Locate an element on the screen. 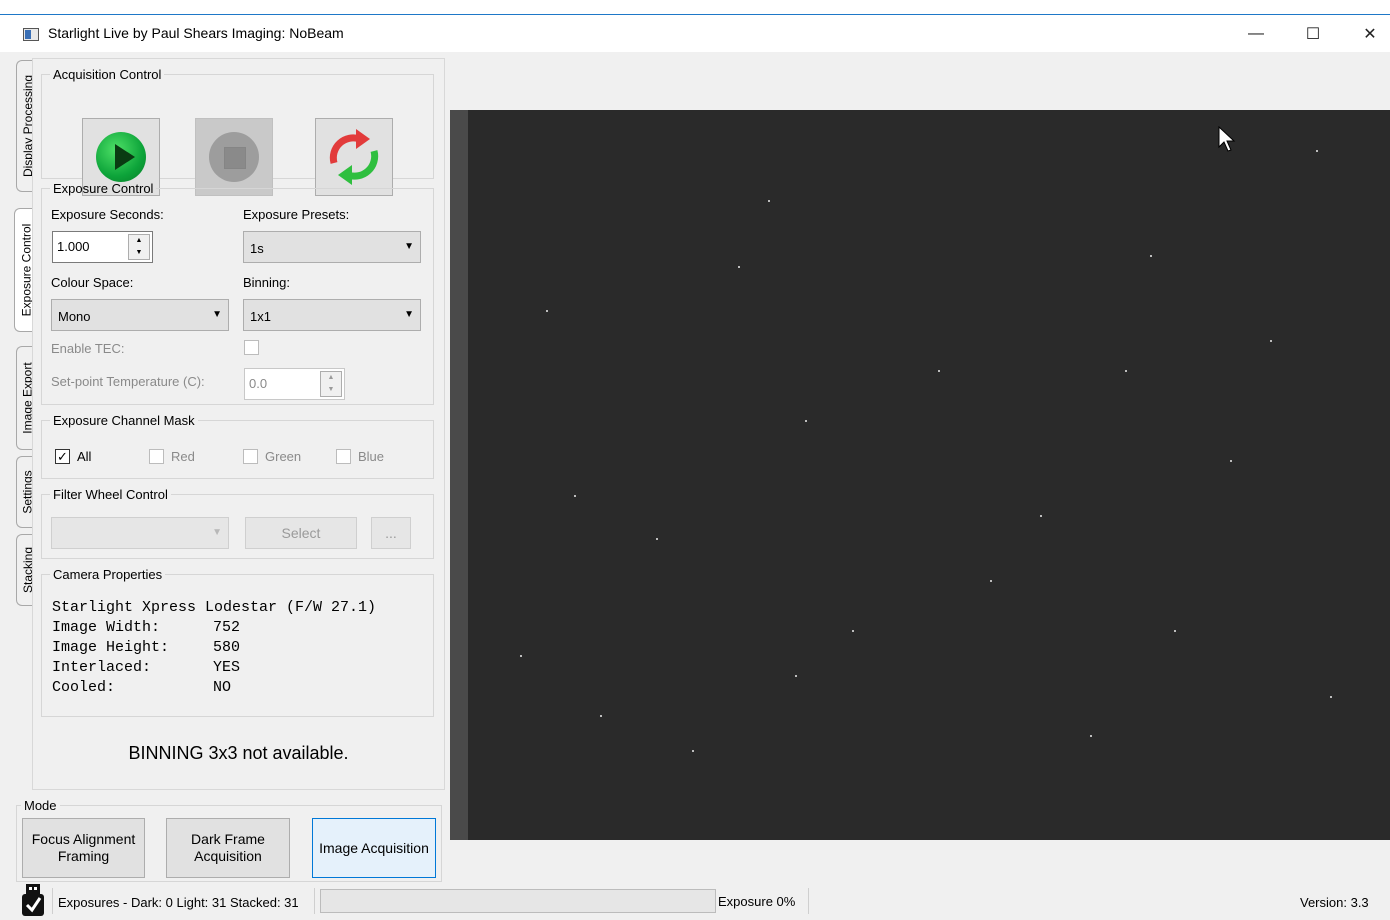  channel-mask-group: Exposure Channel Mask is located at coordinates (237, 446).